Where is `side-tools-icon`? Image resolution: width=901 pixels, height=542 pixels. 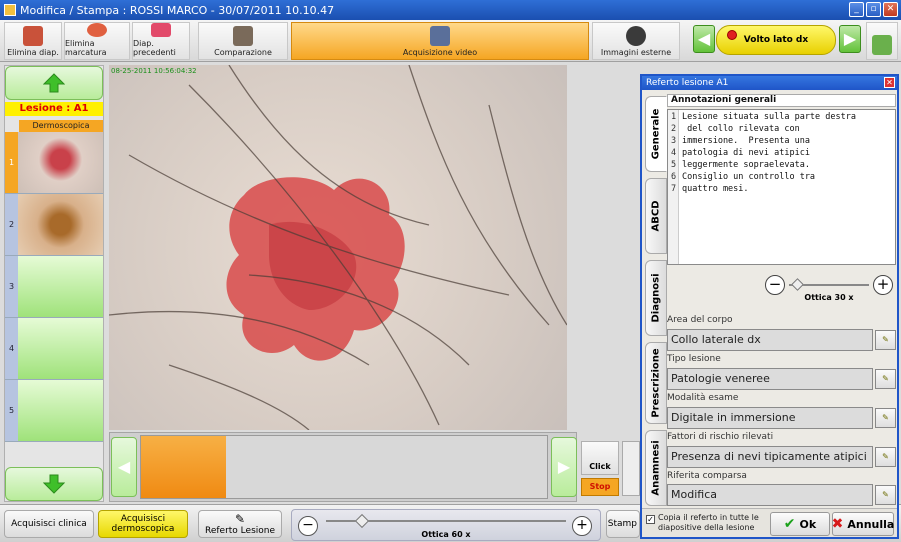 side-tools-icon is located at coordinates (631, 468).